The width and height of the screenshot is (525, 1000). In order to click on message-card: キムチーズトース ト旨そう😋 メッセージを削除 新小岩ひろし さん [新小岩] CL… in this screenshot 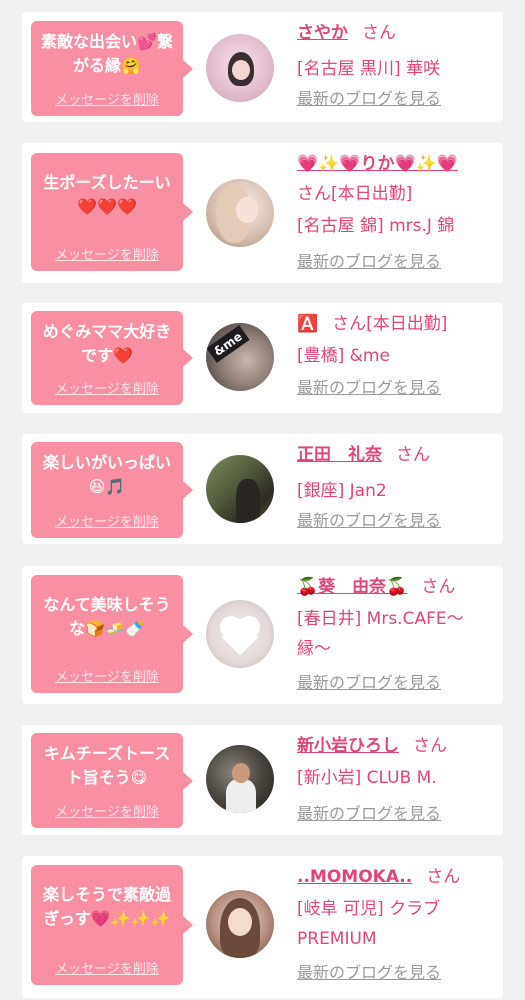, I will do `click(262, 780)`.